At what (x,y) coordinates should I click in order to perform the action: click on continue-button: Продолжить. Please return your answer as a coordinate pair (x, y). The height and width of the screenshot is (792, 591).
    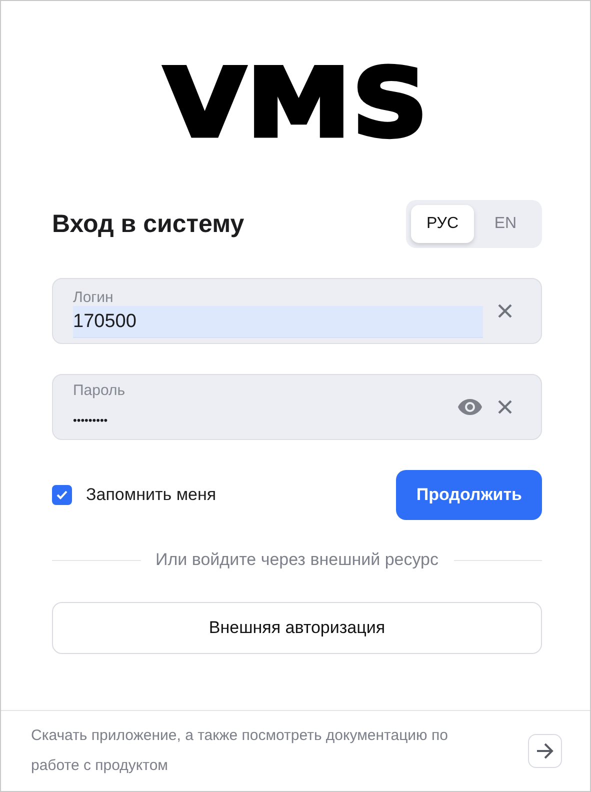
    Looking at the image, I should click on (469, 495).